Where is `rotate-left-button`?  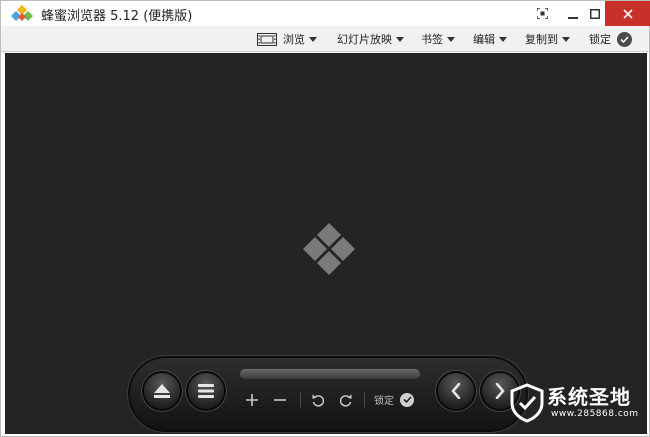
rotate-left-button is located at coordinates (318, 400).